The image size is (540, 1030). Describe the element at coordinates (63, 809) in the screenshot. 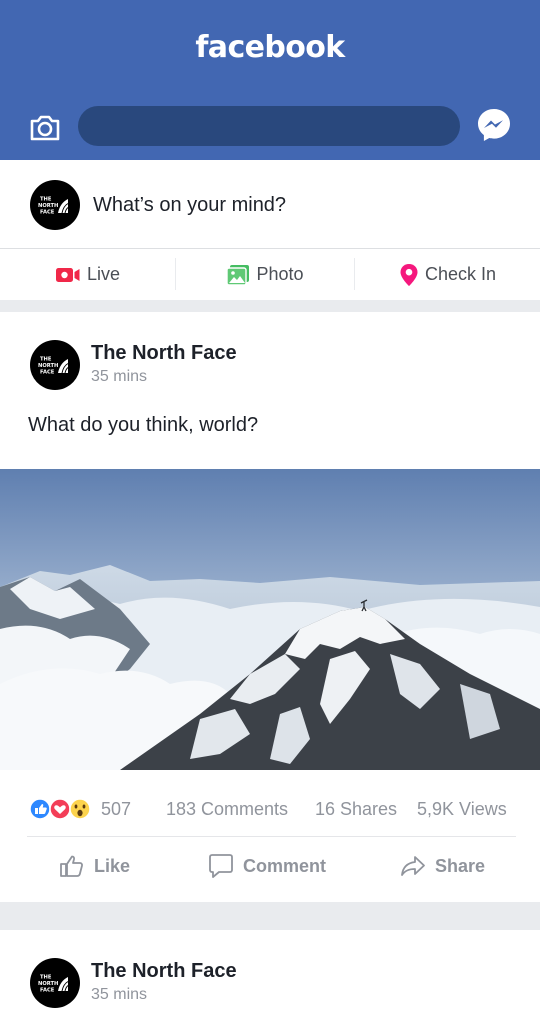

I see `reaction-icons` at that location.